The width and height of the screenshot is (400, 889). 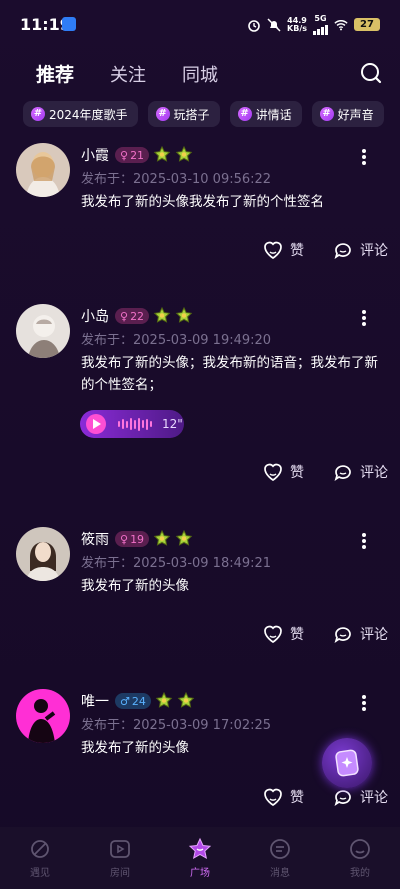 I want to click on net-speed: 44.9 KB/s, so click(x=297, y=24).